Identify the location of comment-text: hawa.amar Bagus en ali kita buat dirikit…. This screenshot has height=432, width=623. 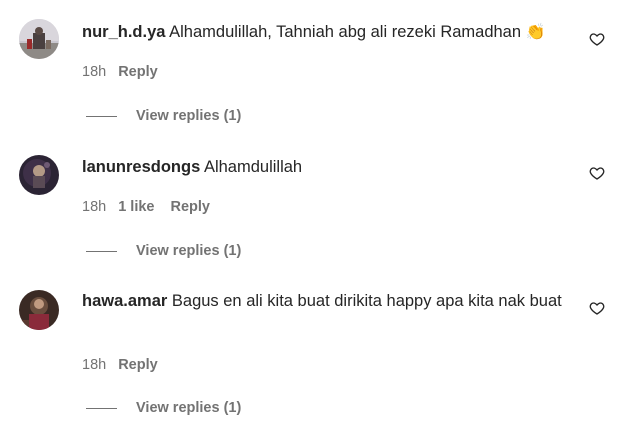
(322, 301).